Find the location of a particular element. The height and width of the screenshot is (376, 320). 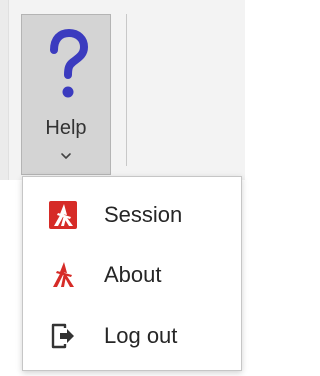

ribbon-separator is located at coordinates (126, 90).